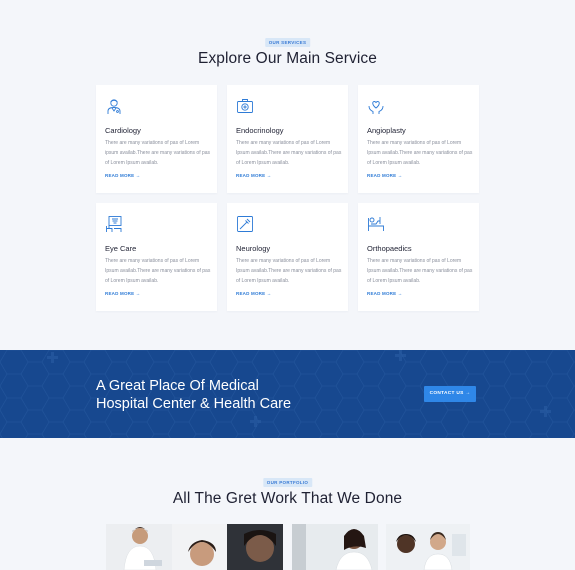  Describe the element at coordinates (245, 106) in the screenshot. I see `medical-kit-icon` at that location.